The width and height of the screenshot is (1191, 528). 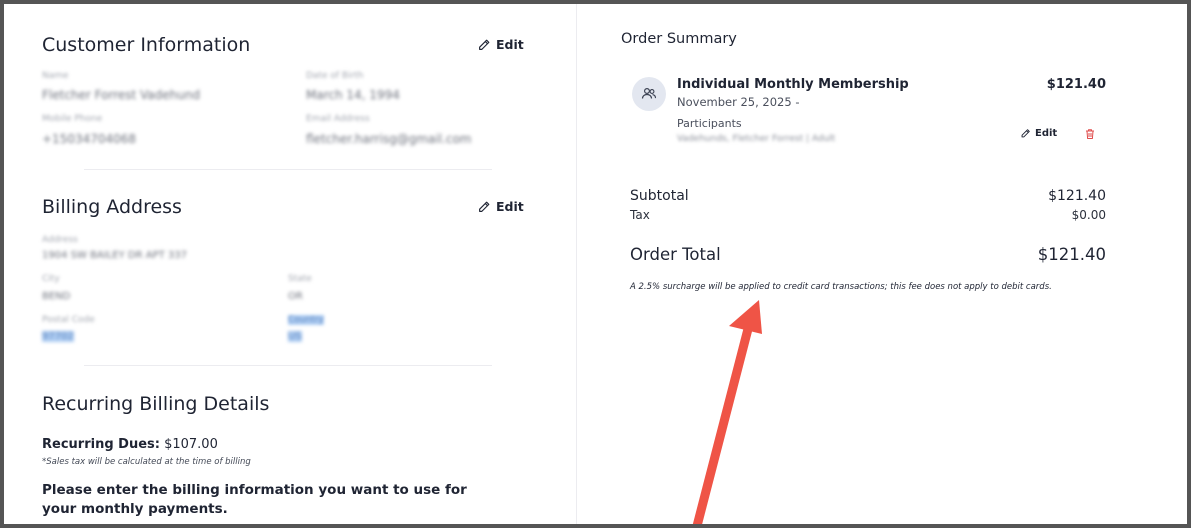 What do you see at coordinates (868, 254) in the screenshot?
I see `order-total-row: Order Total $121.40` at bounding box center [868, 254].